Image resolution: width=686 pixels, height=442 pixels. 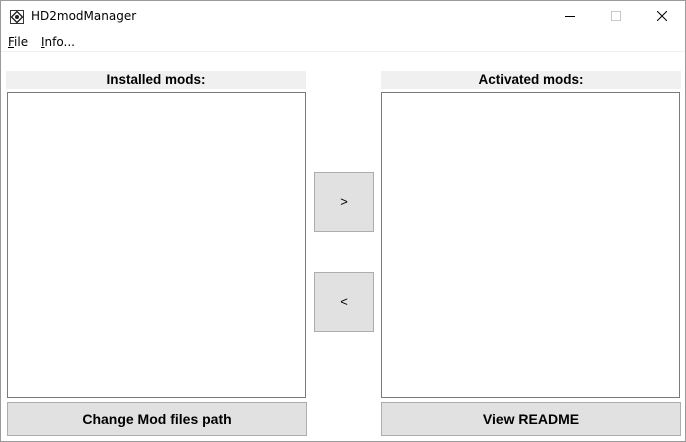 I want to click on activate-mod-button: >, so click(x=344, y=202).